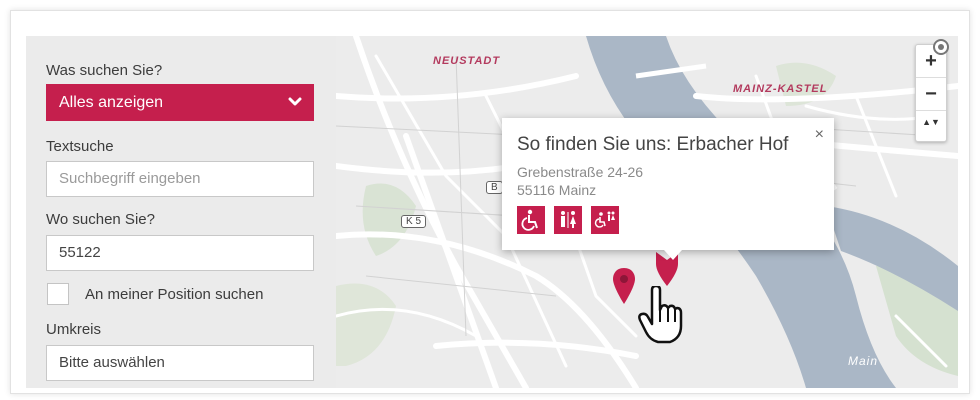 The width and height of the screenshot is (980, 400). I want to click on map-label-neustadt: NEUSTADT, so click(467, 61).